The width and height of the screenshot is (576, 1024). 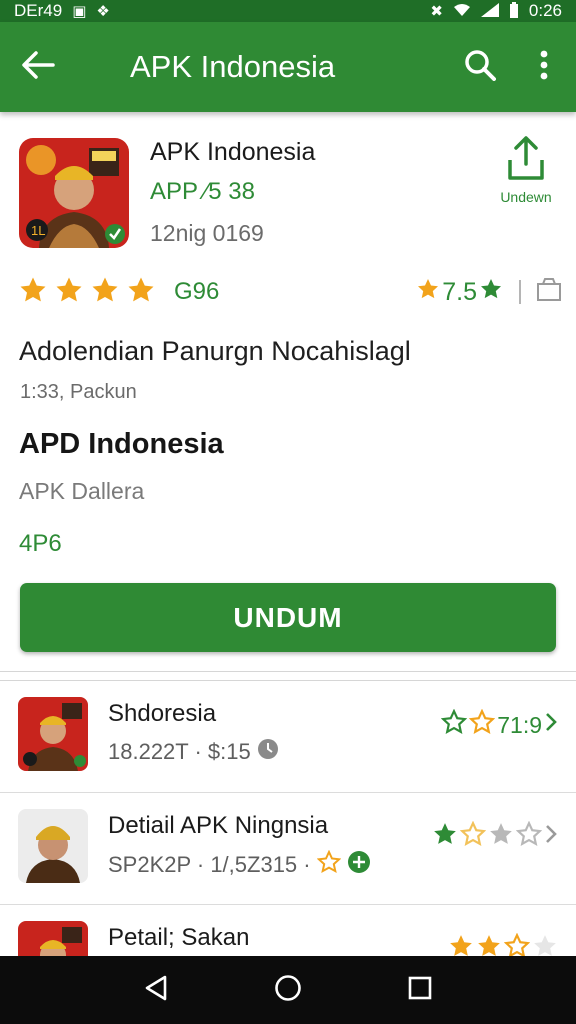 I want to click on developer-name: APK Dallera, so click(x=82, y=491).